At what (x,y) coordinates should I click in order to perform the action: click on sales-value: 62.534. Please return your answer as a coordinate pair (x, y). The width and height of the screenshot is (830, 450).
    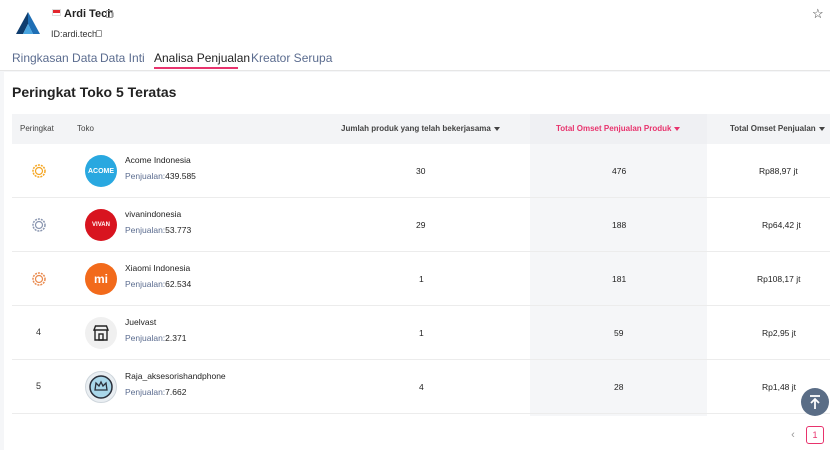
    Looking at the image, I should click on (178, 284).